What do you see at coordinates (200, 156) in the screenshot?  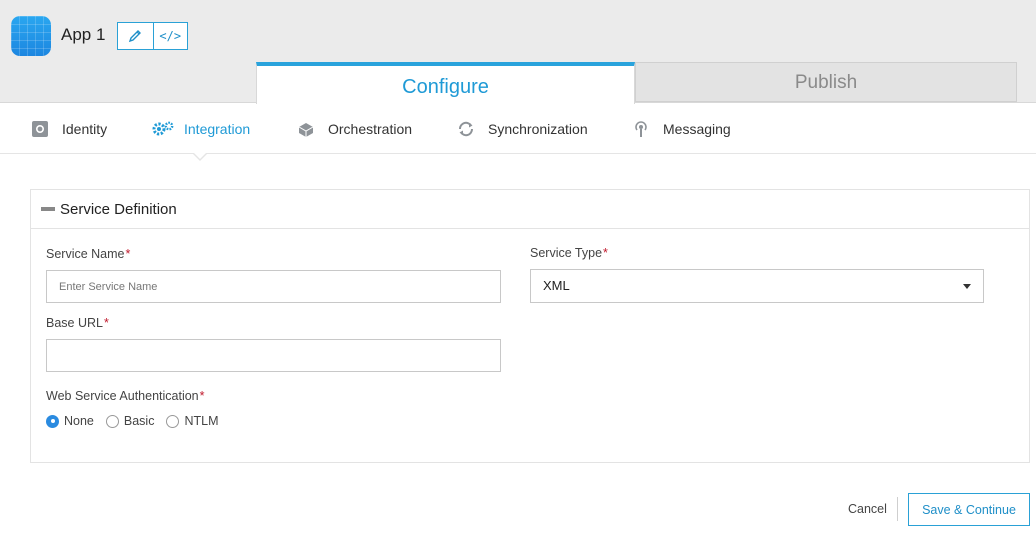 I see `active-nav-caret` at bounding box center [200, 156].